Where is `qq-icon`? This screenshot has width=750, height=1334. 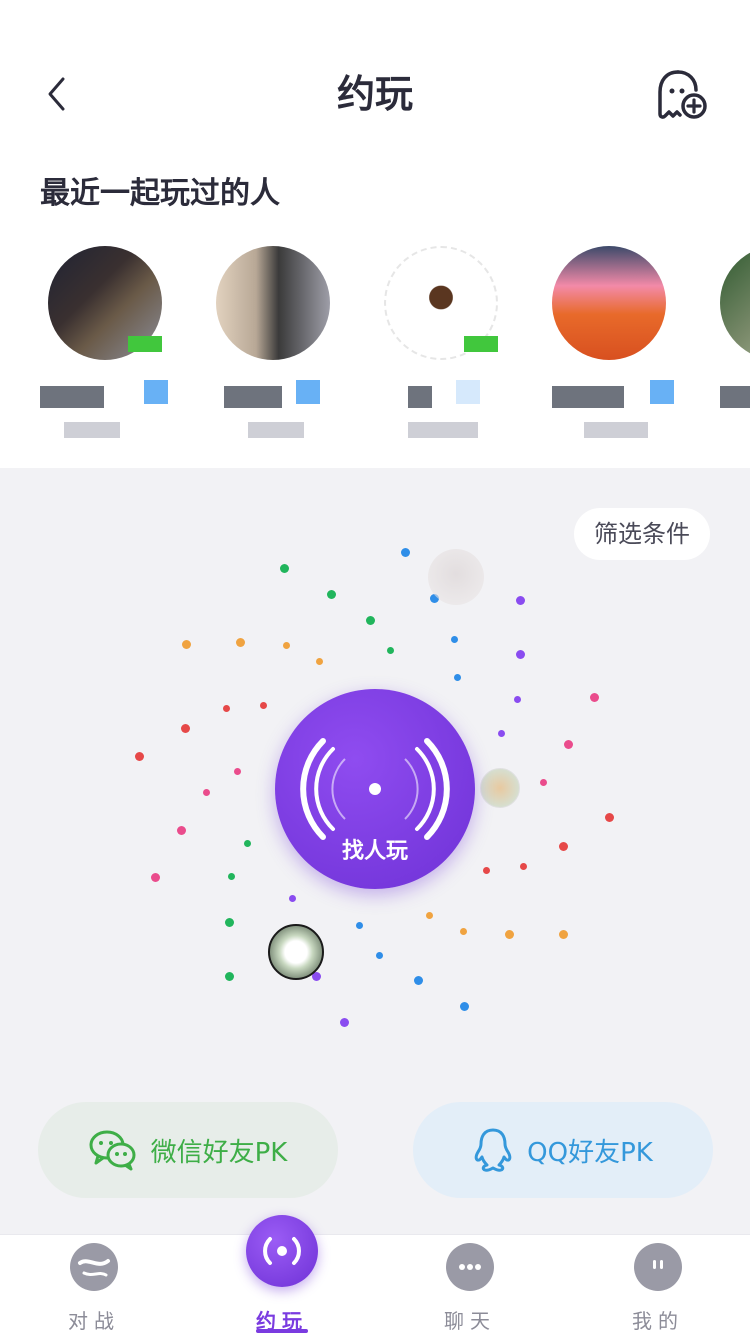
qq-icon is located at coordinates (493, 1150).